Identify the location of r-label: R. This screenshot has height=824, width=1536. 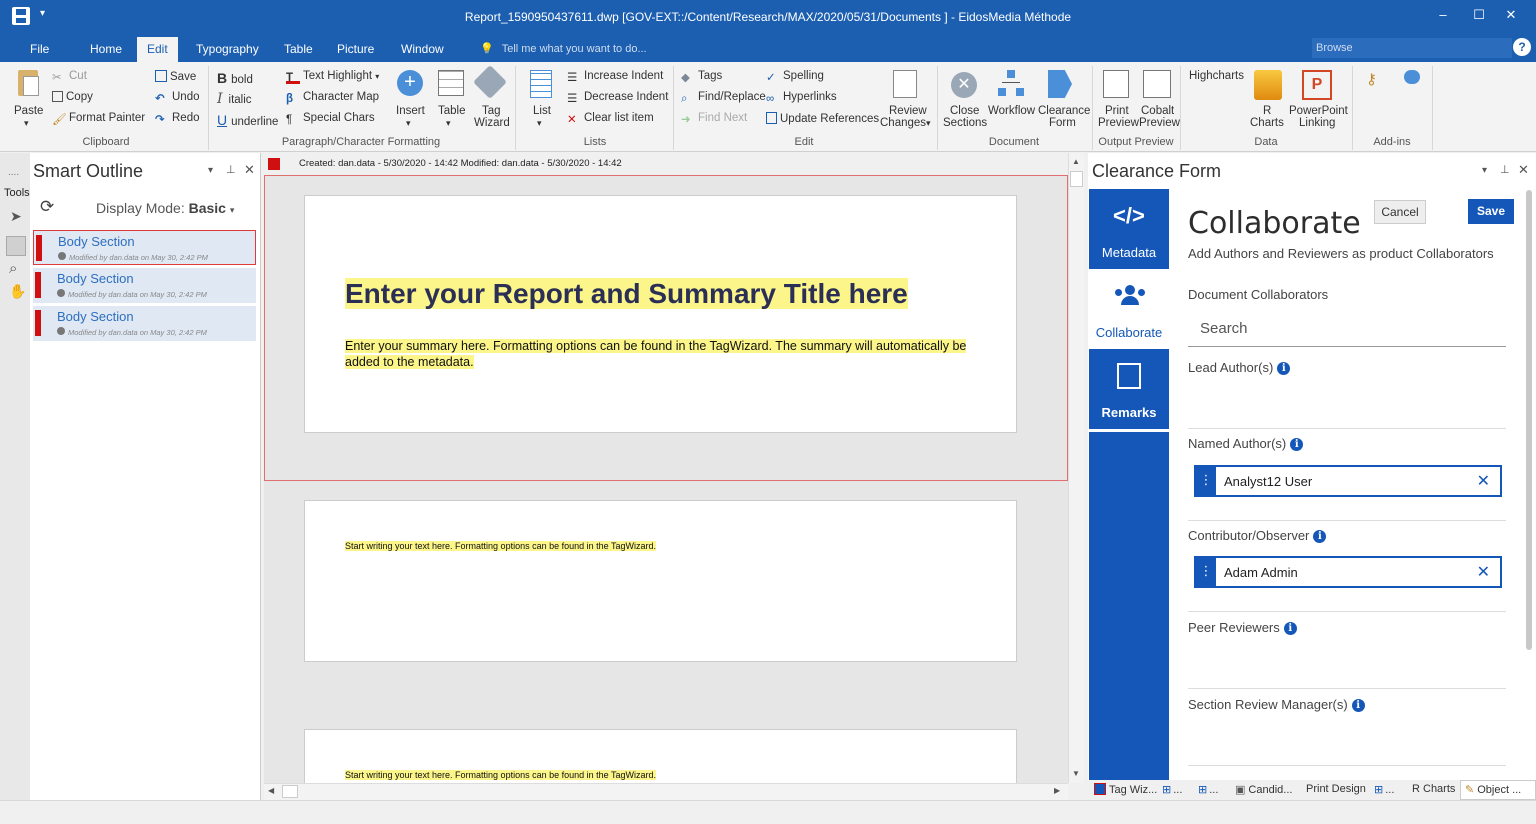
(1267, 111).